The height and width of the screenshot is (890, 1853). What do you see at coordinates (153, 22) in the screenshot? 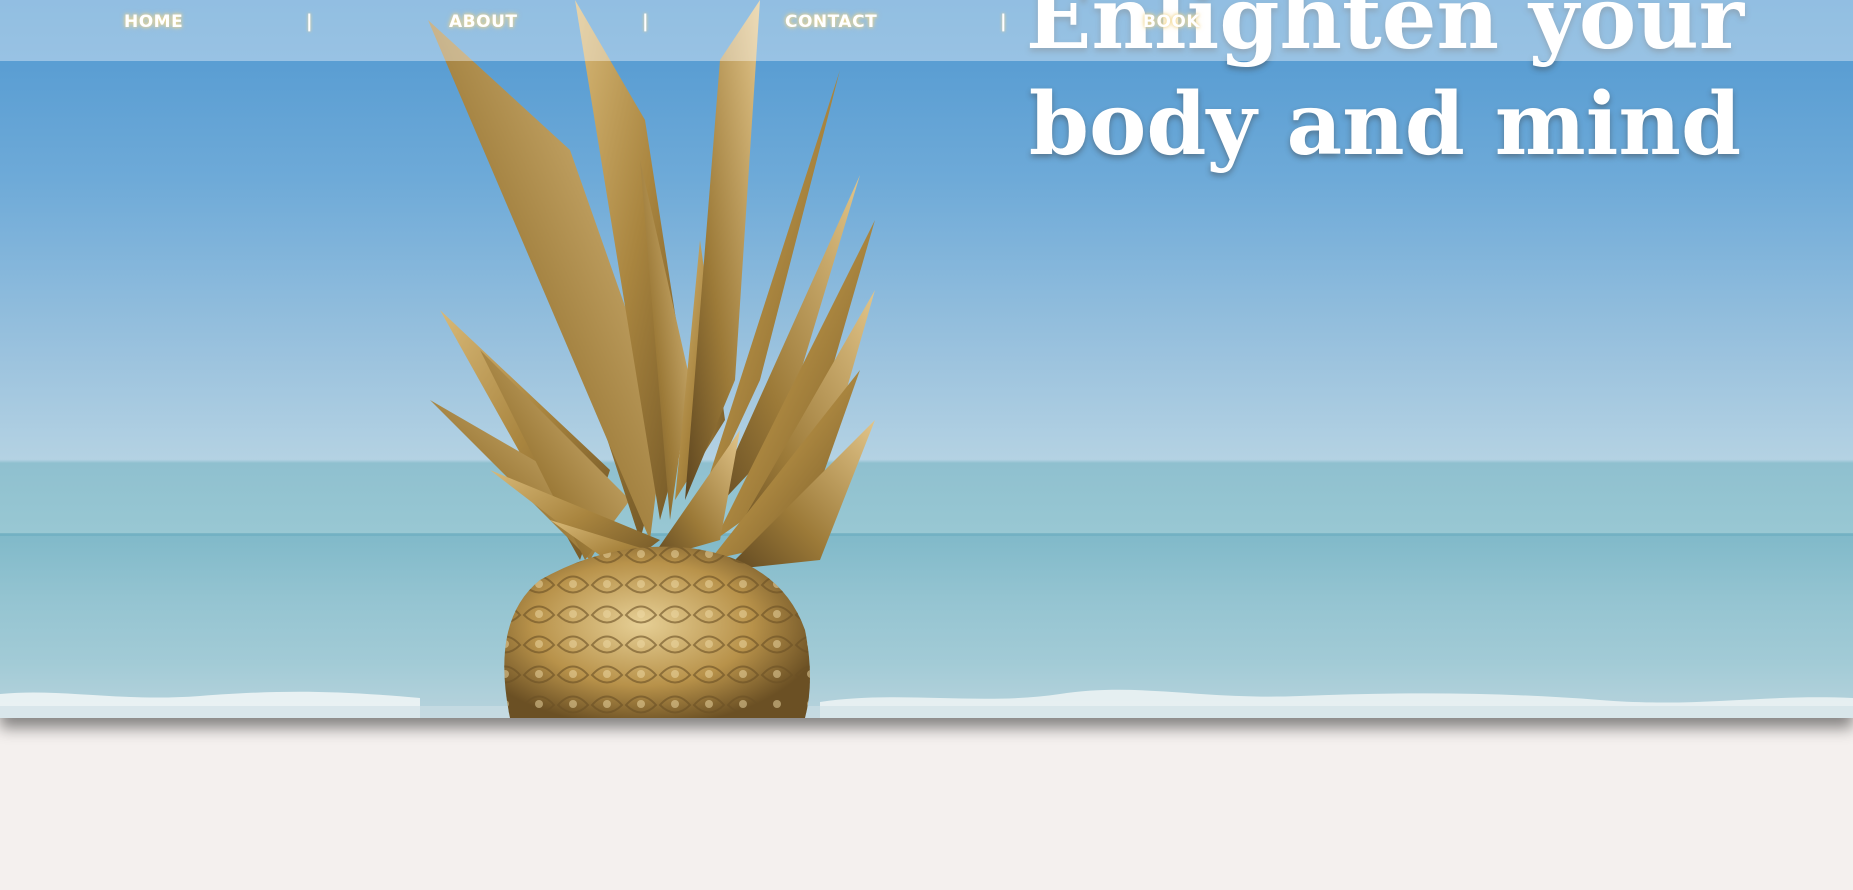
I see `nav-home-link: HOME` at bounding box center [153, 22].